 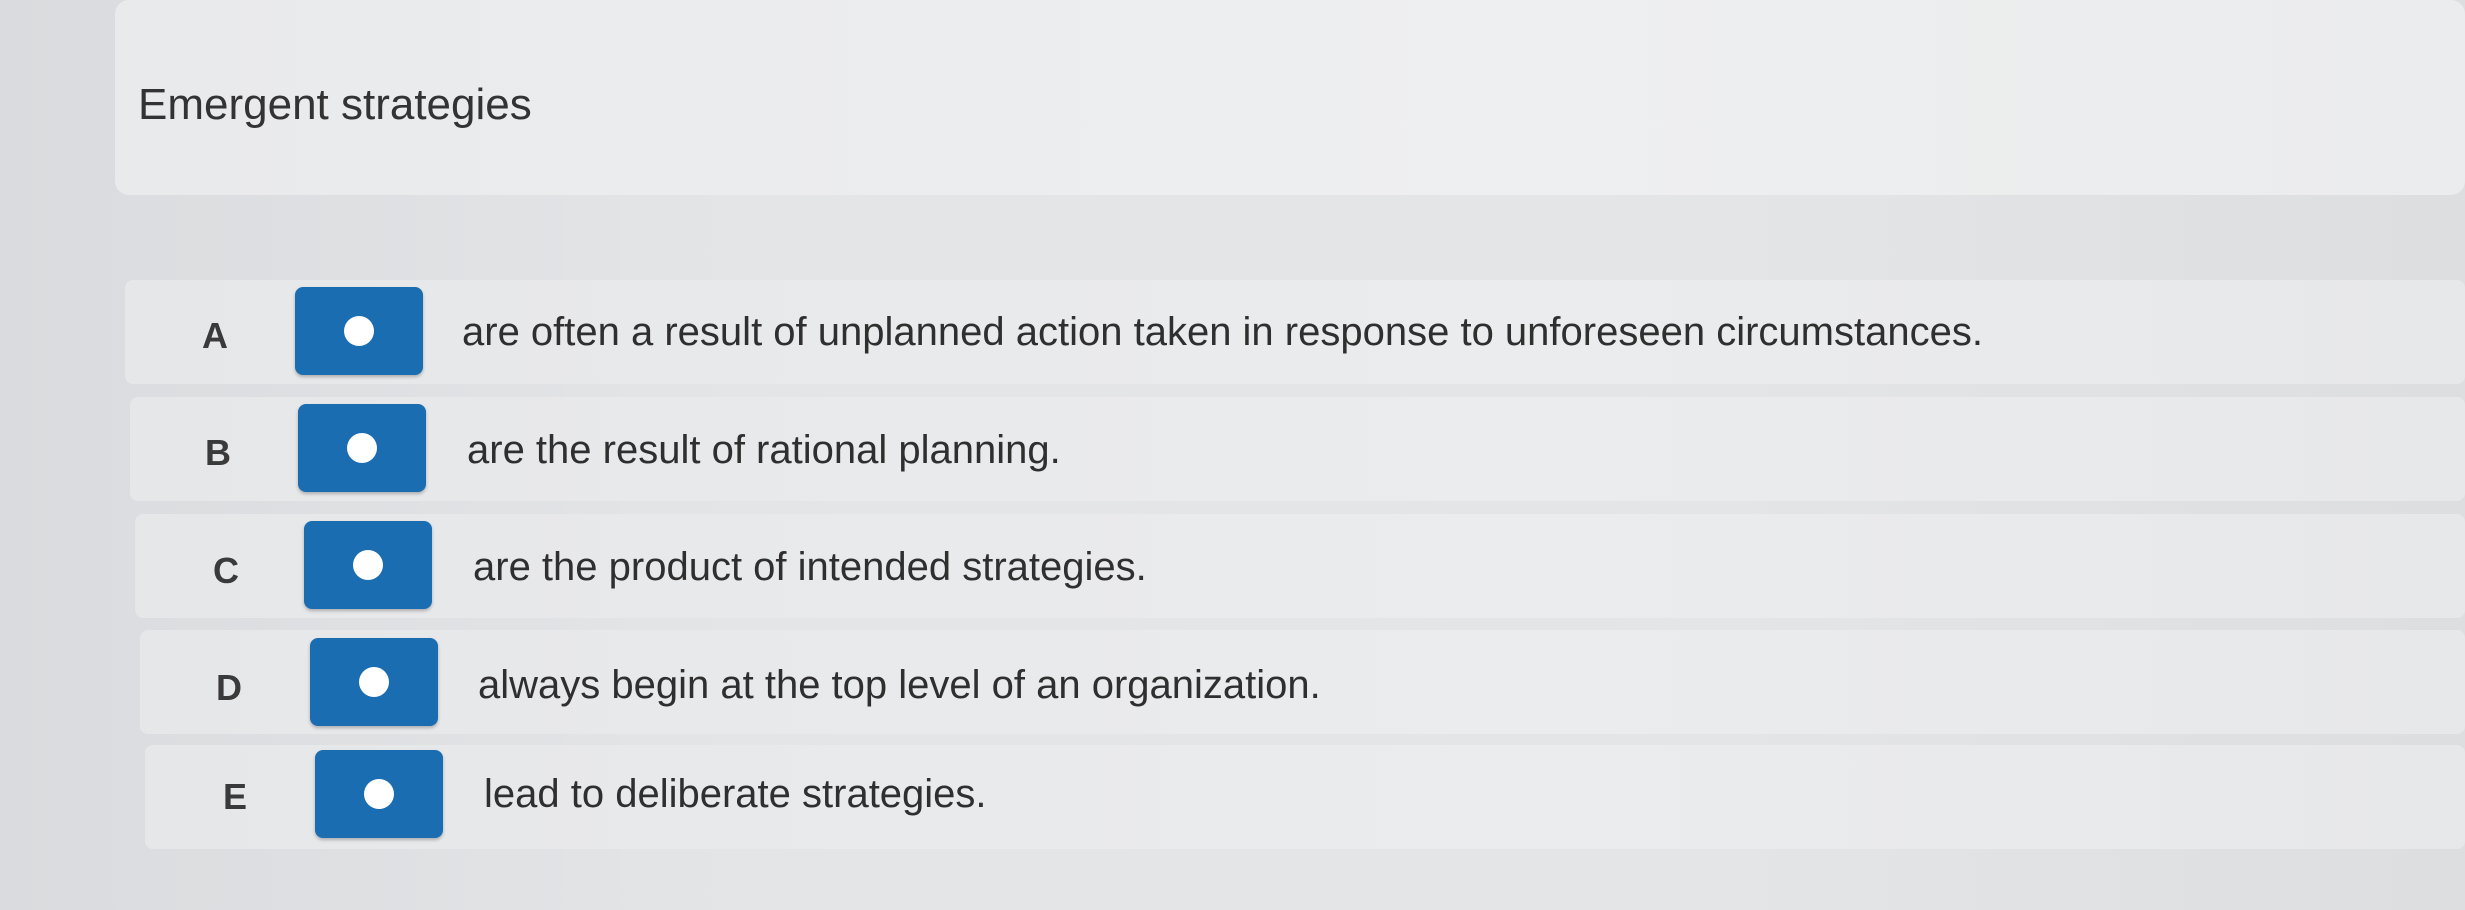 What do you see at coordinates (229, 687) in the screenshot?
I see `choice-letter-d: D` at bounding box center [229, 687].